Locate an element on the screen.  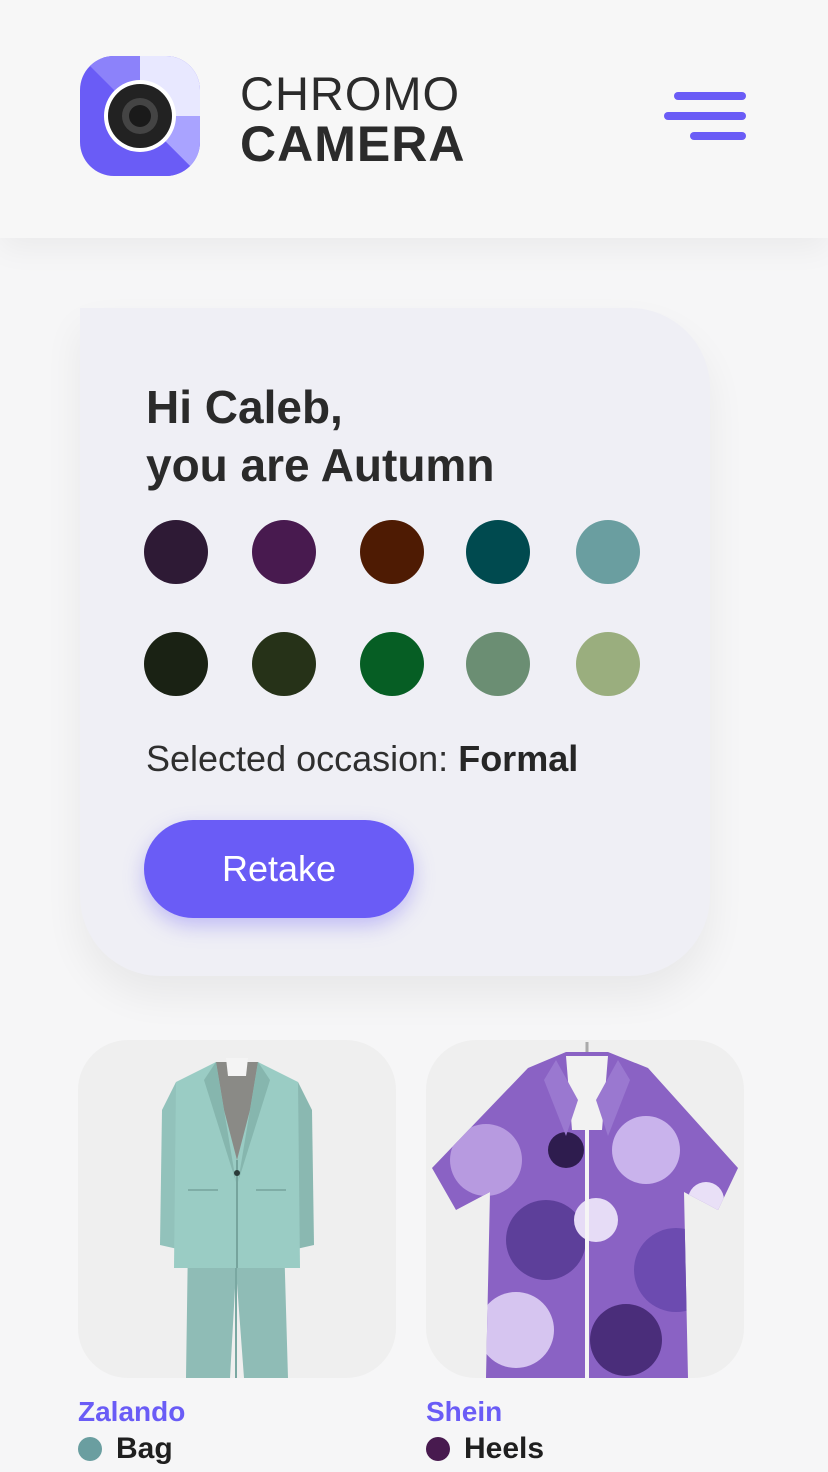
brand-line-1: CHROMO is located at coordinates (350, 93).